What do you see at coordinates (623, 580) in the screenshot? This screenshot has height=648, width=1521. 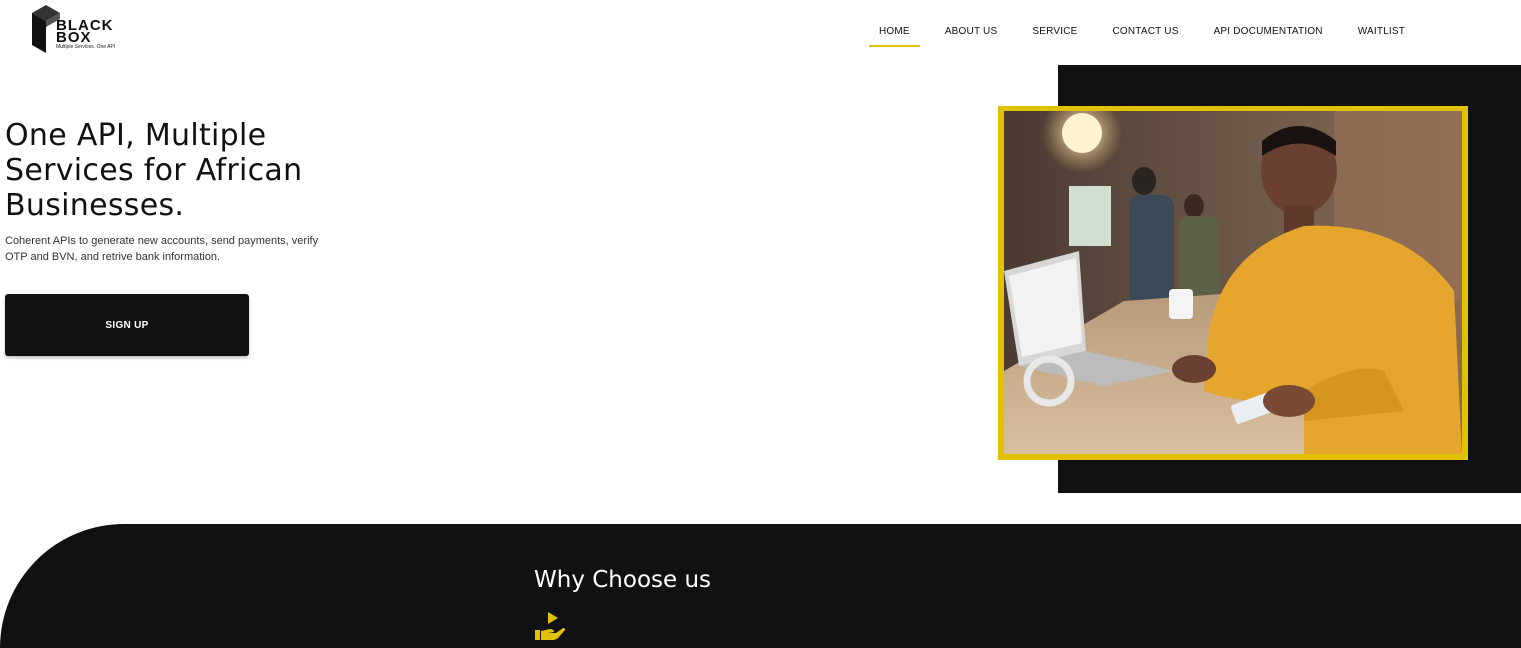 I see `why-choose-us-title: Why Choose us` at bounding box center [623, 580].